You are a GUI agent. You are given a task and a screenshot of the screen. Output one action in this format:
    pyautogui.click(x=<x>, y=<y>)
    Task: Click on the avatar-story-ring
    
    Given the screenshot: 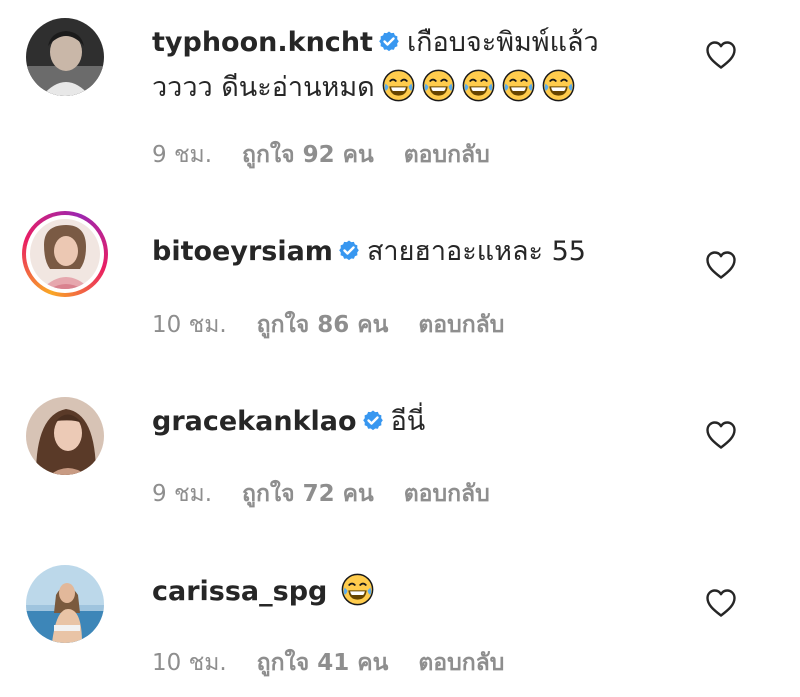 What is the action you would take?
    pyautogui.click(x=65, y=254)
    